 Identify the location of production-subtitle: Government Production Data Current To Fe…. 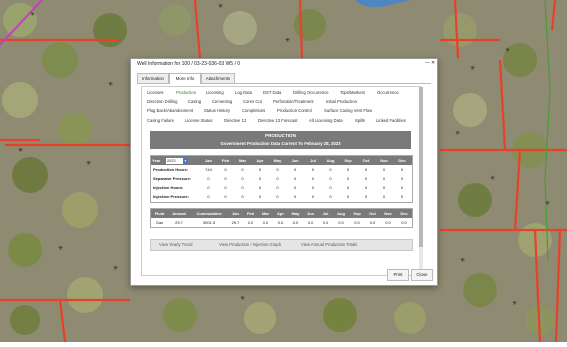
(280, 143).